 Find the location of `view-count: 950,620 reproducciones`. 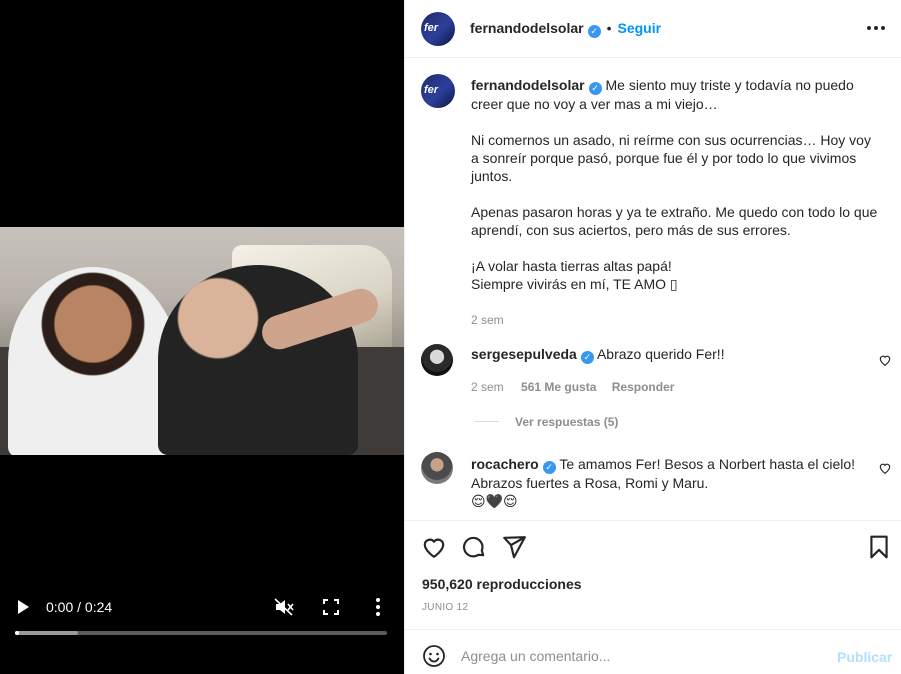

view-count: 950,620 reproducciones is located at coordinates (502, 584).